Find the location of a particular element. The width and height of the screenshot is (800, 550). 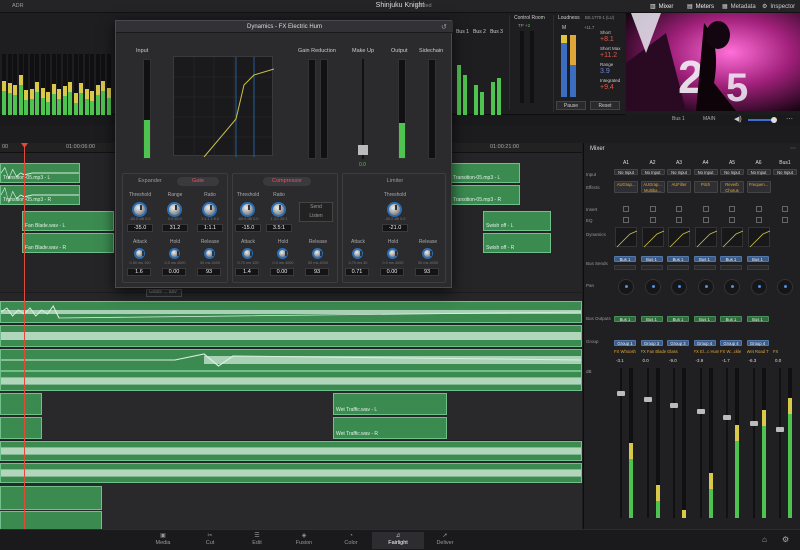

mixer-tab: ▥ Mixer is located at coordinates (661, 6).